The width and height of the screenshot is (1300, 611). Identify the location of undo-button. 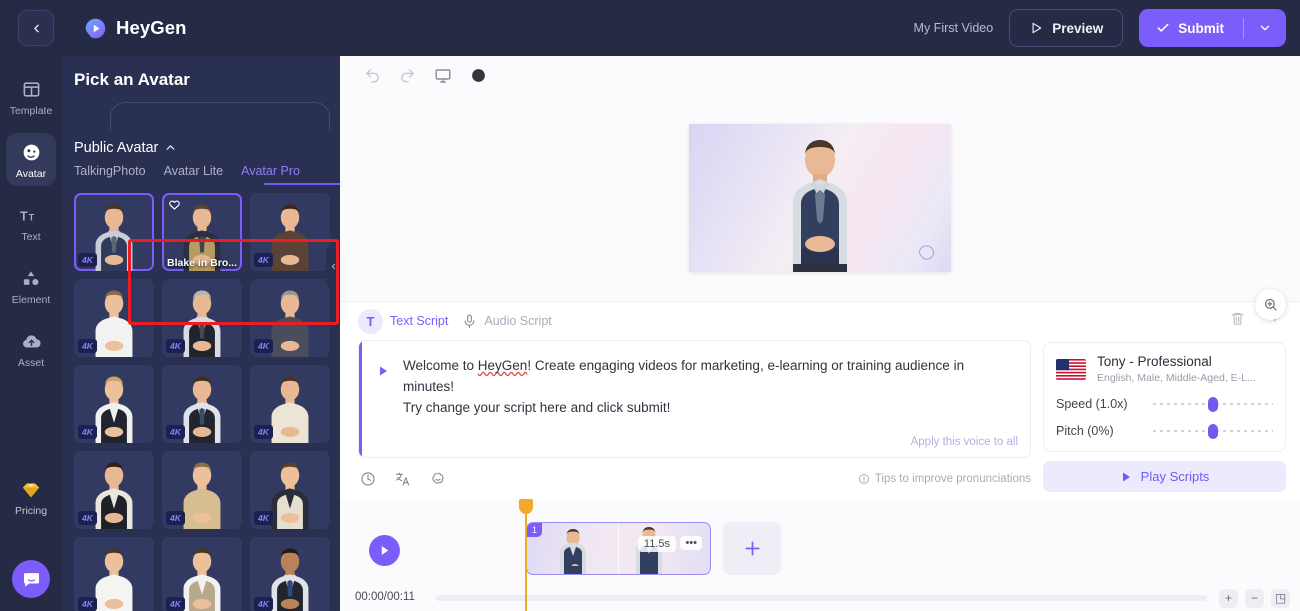
(372, 75).